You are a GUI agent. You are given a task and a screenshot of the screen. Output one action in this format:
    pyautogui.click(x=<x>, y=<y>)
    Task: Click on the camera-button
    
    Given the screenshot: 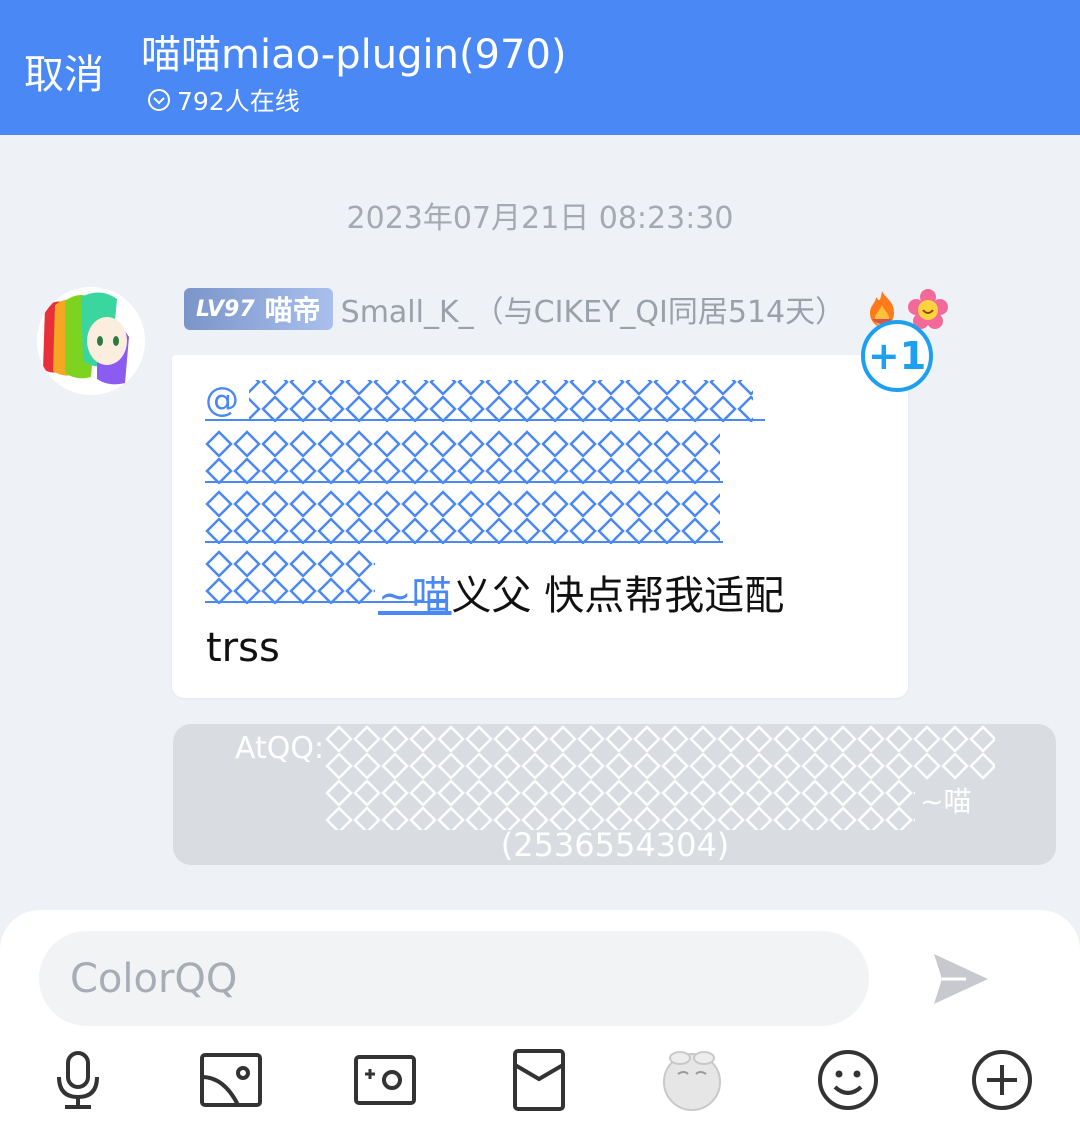 What is the action you would take?
    pyautogui.click(x=385, y=1080)
    